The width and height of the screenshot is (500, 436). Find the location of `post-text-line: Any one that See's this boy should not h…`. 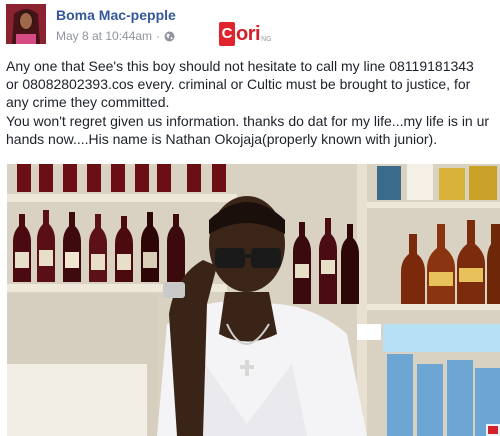

post-text-line: Any one that See's this boy should not h… is located at coordinates (240, 66).